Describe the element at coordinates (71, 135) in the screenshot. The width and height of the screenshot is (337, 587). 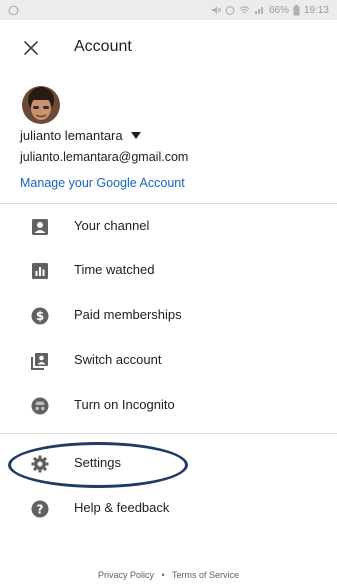
I see `account-name: julianto lemantara` at that location.